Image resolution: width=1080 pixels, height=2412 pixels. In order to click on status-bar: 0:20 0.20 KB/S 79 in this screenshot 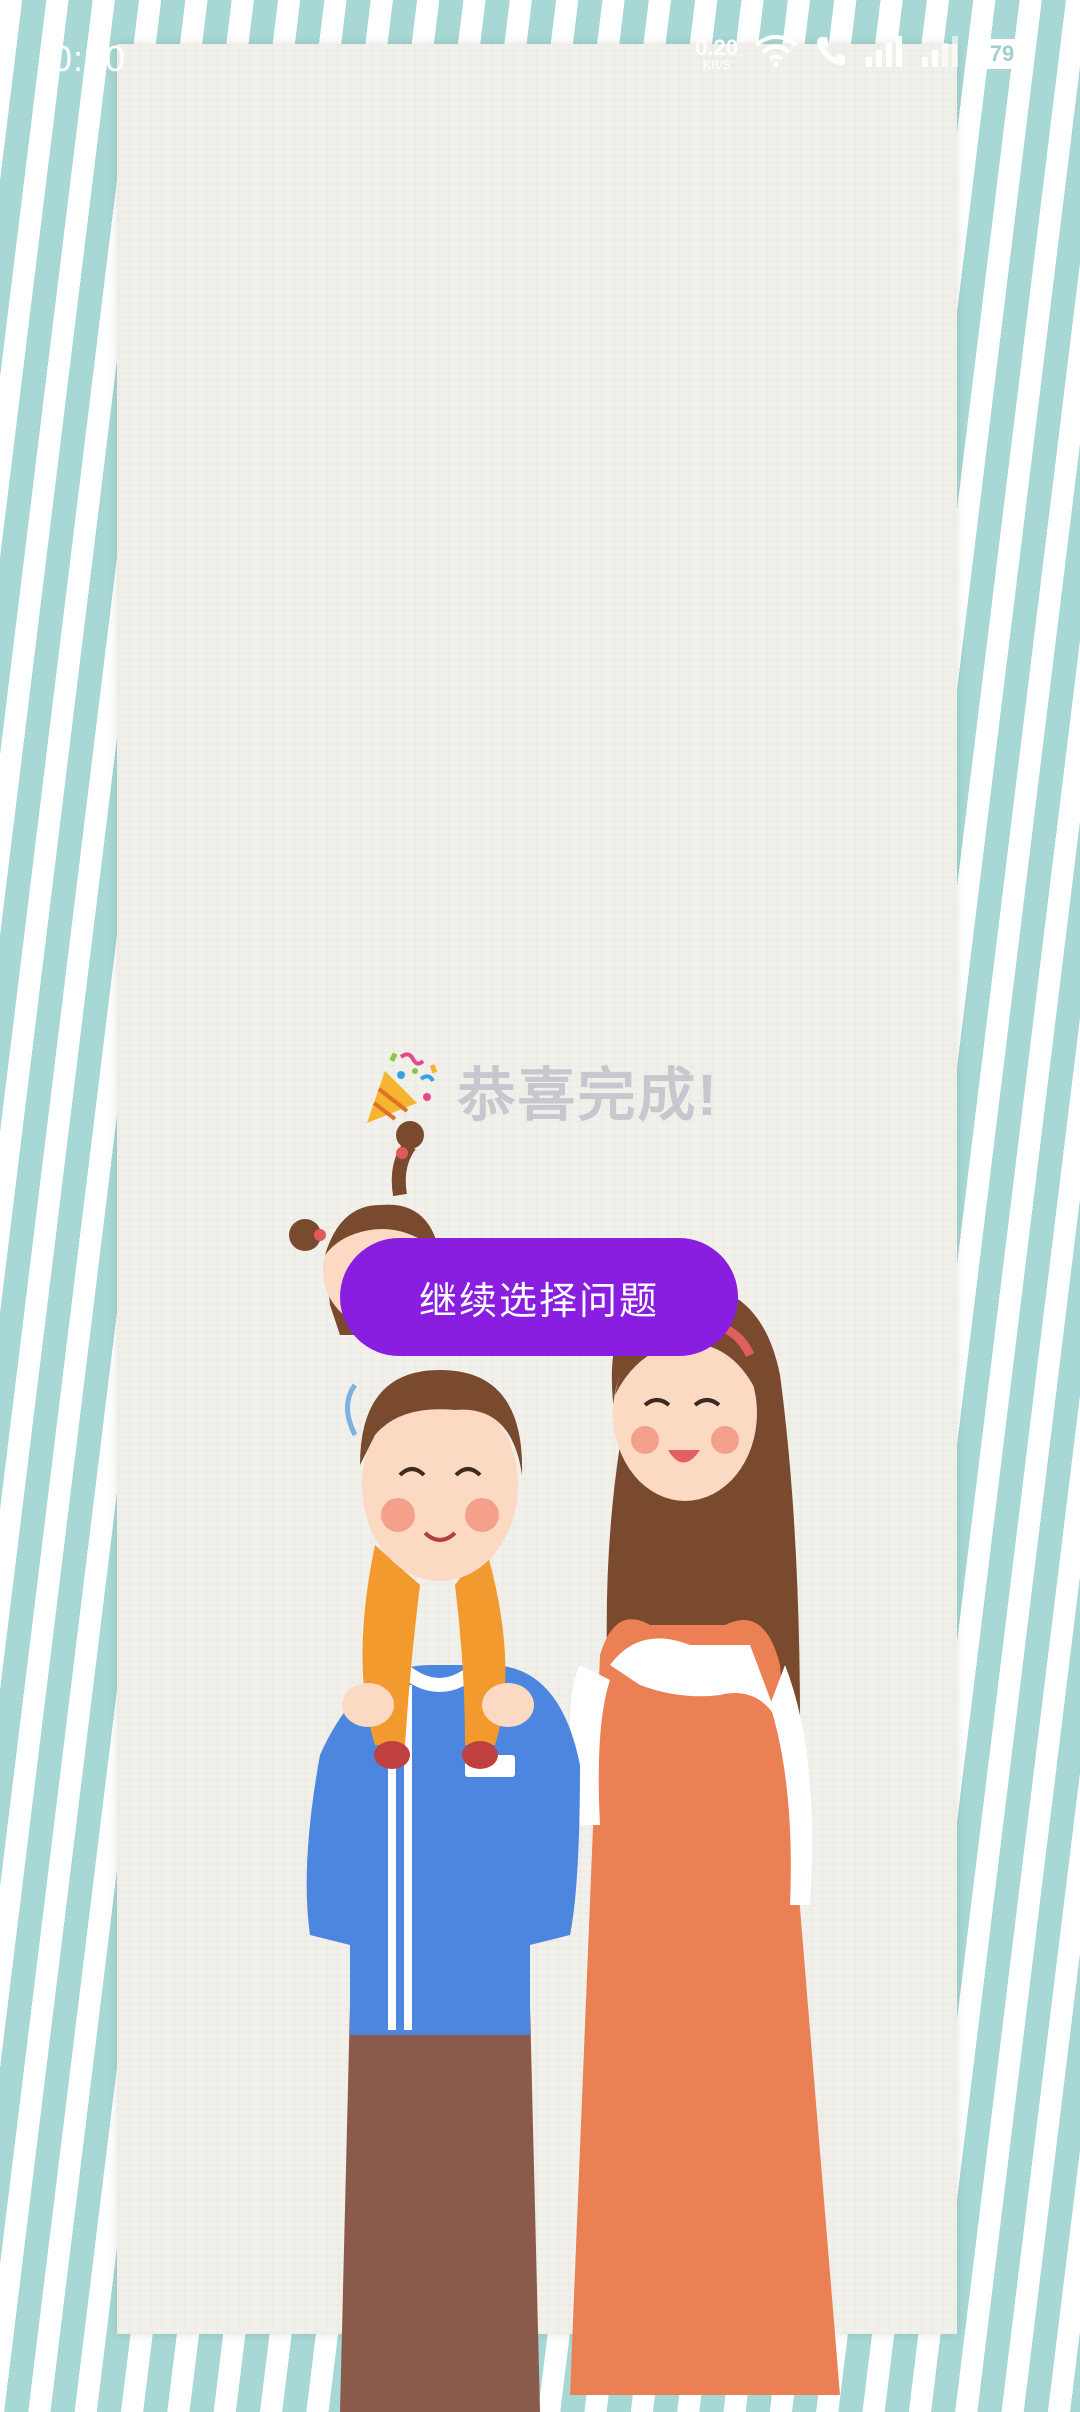, I will do `click(540, 55)`.